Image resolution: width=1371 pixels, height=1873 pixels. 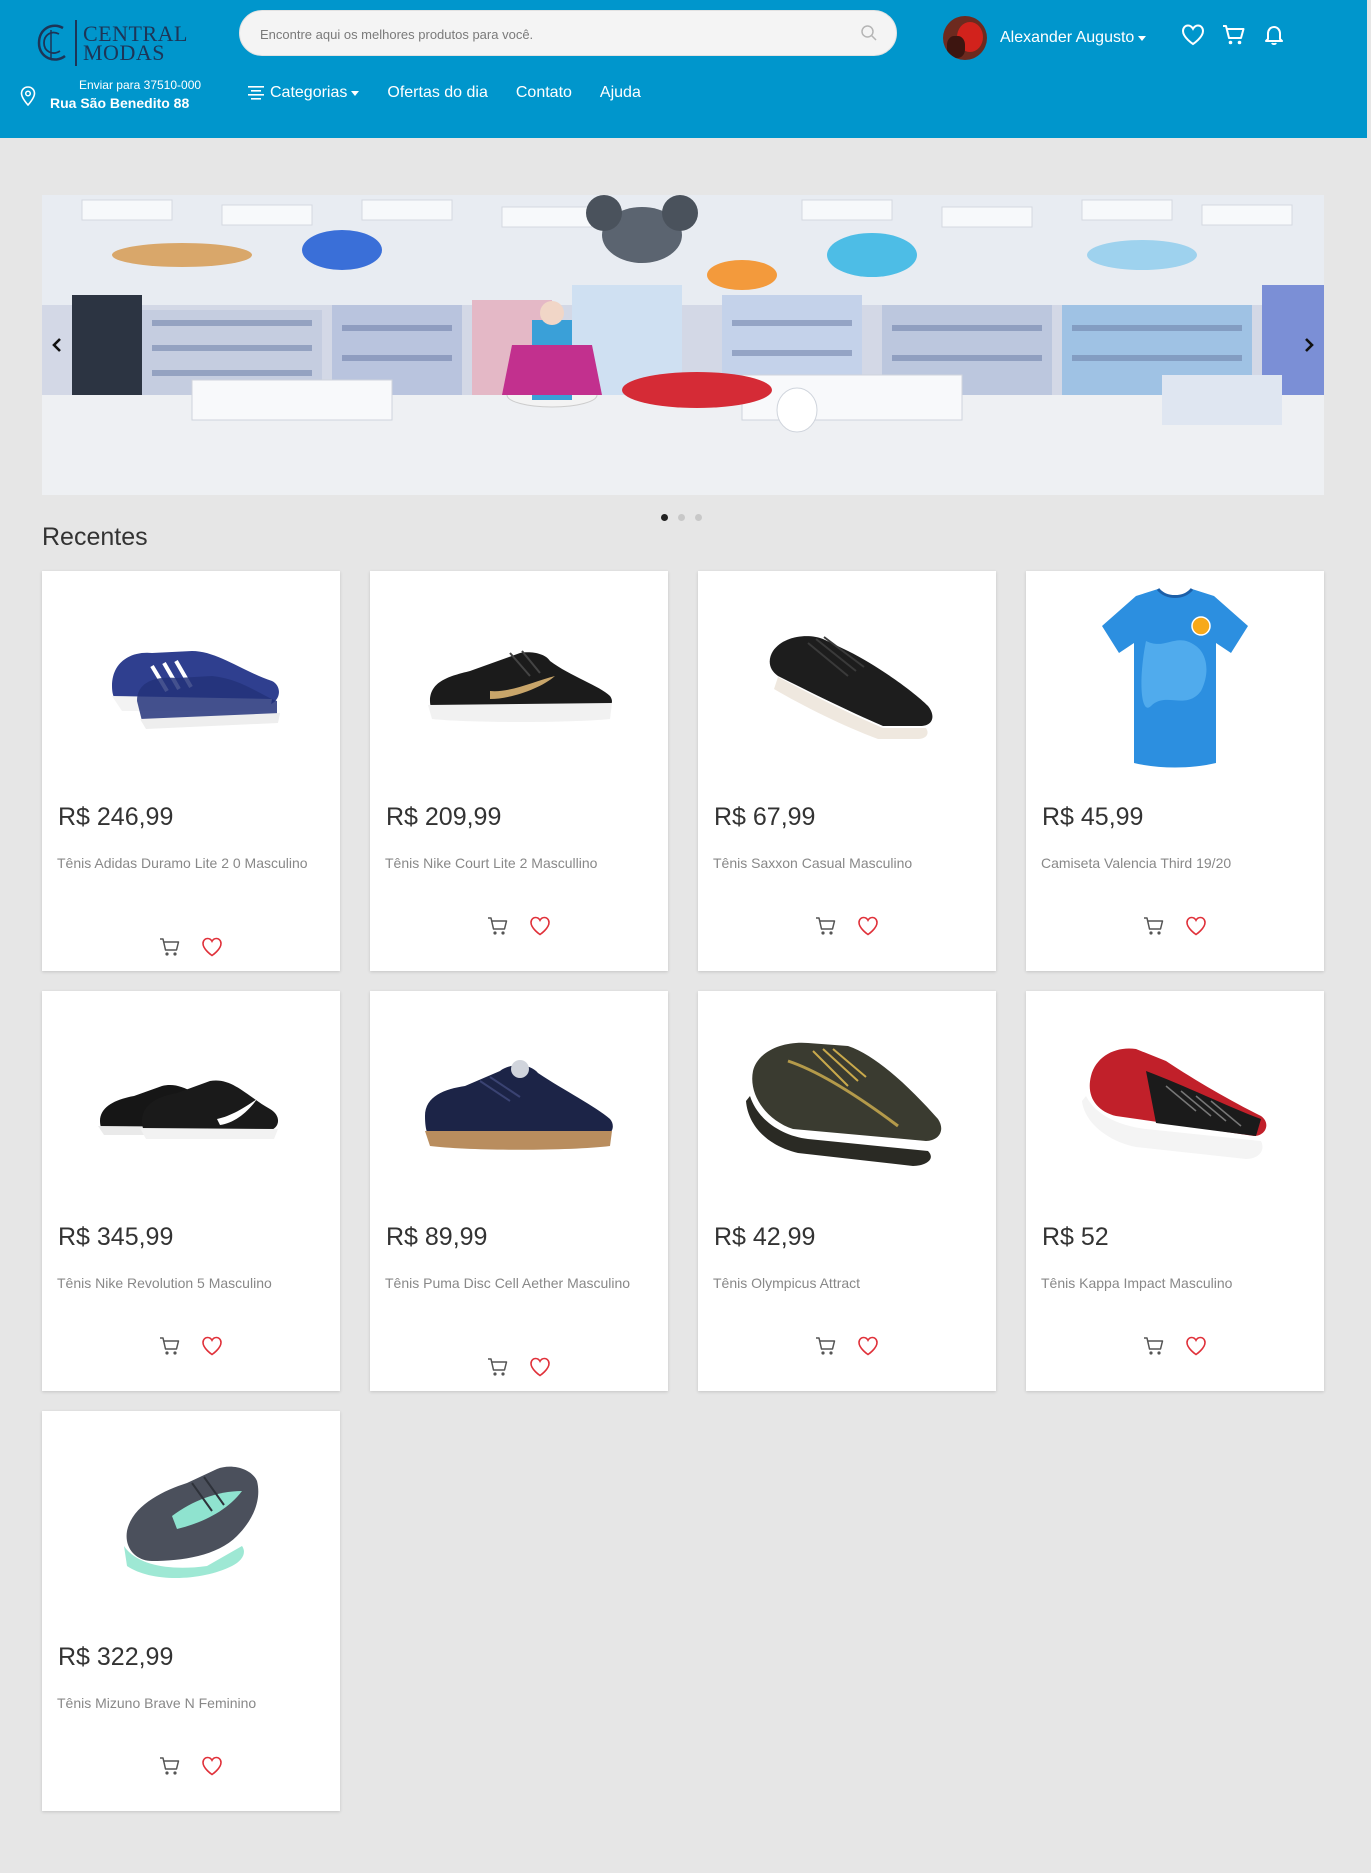 I want to click on product-title: Tênis Nike Court Lite 2 Mascullino, so click(x=517, y=863).